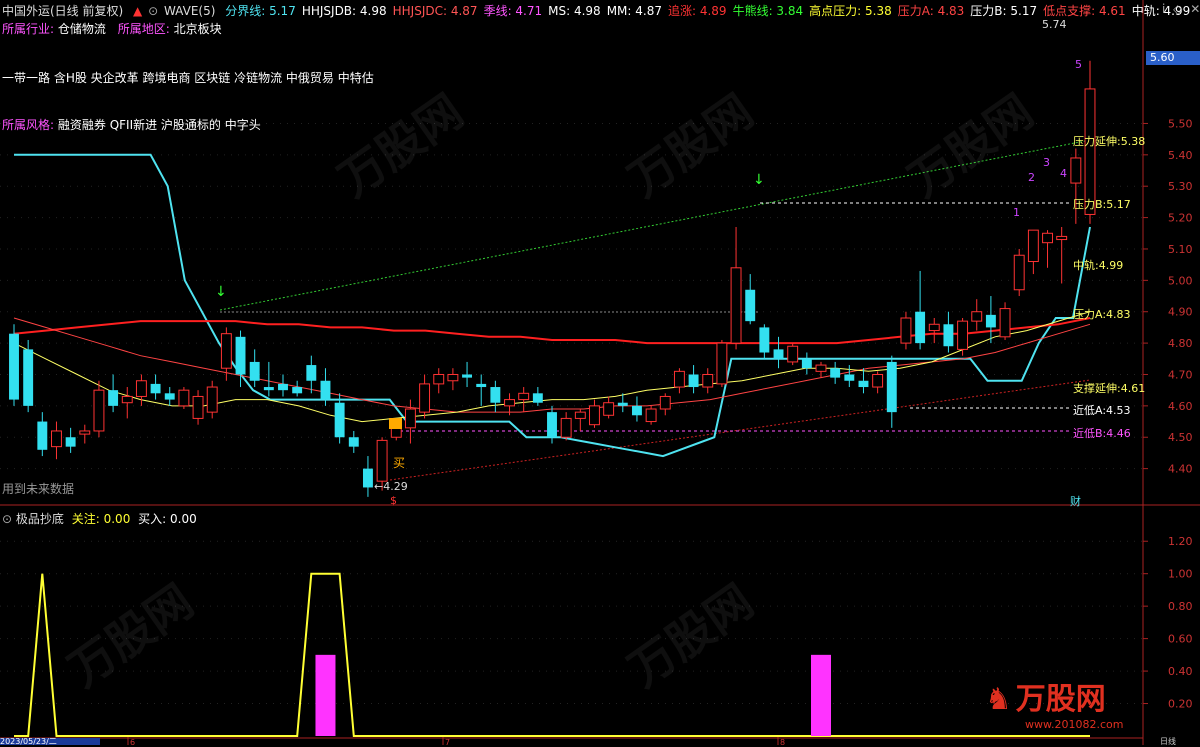 The height and width of the screenshot is (747, 1200). I want to click on industry-line: 所属行业: 仓储物流 所属地区: 北京板块, so click(112, 28).